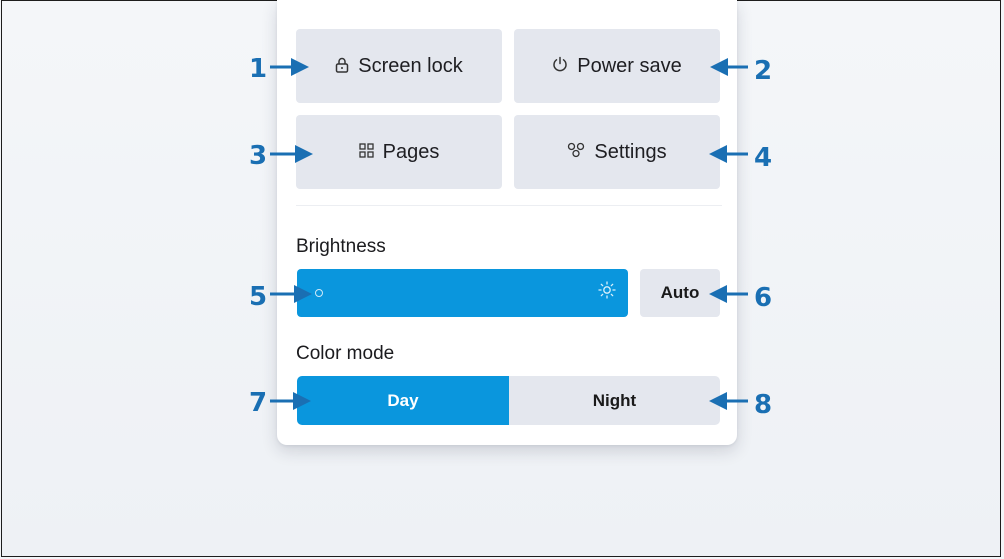  Describe the element at coordinates (258, 297) in the screenshot. I see `callout-number-5: 5` at that location.